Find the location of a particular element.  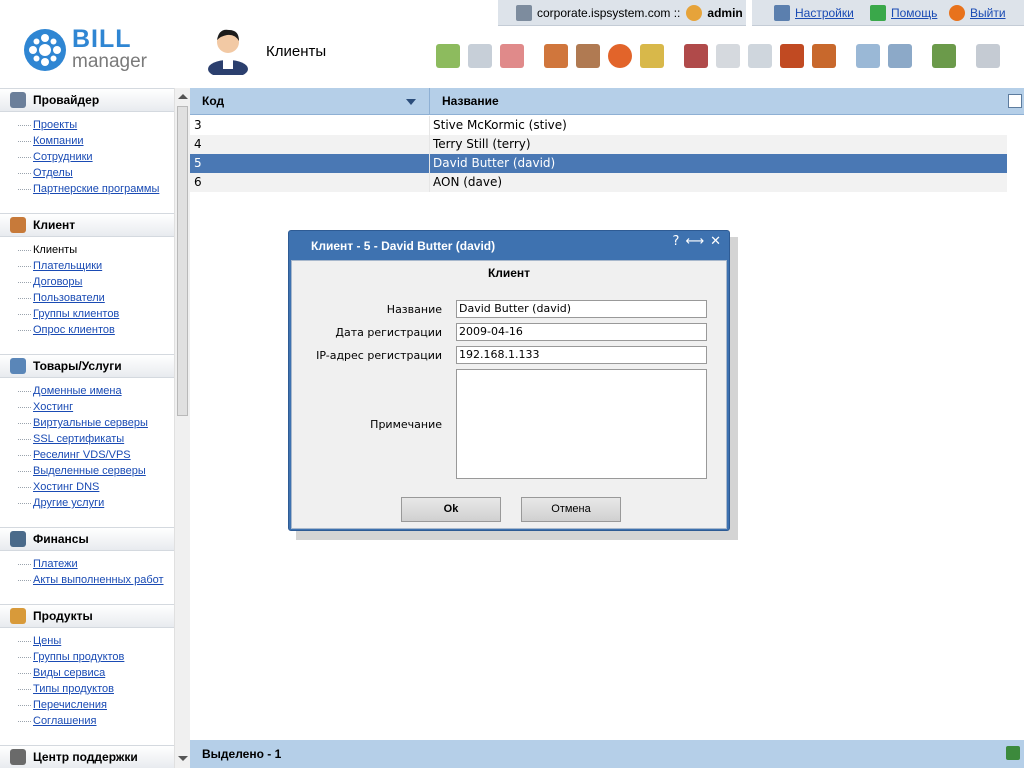

table-row: 5 David Butter (david) is located at coordinates (598, 163).